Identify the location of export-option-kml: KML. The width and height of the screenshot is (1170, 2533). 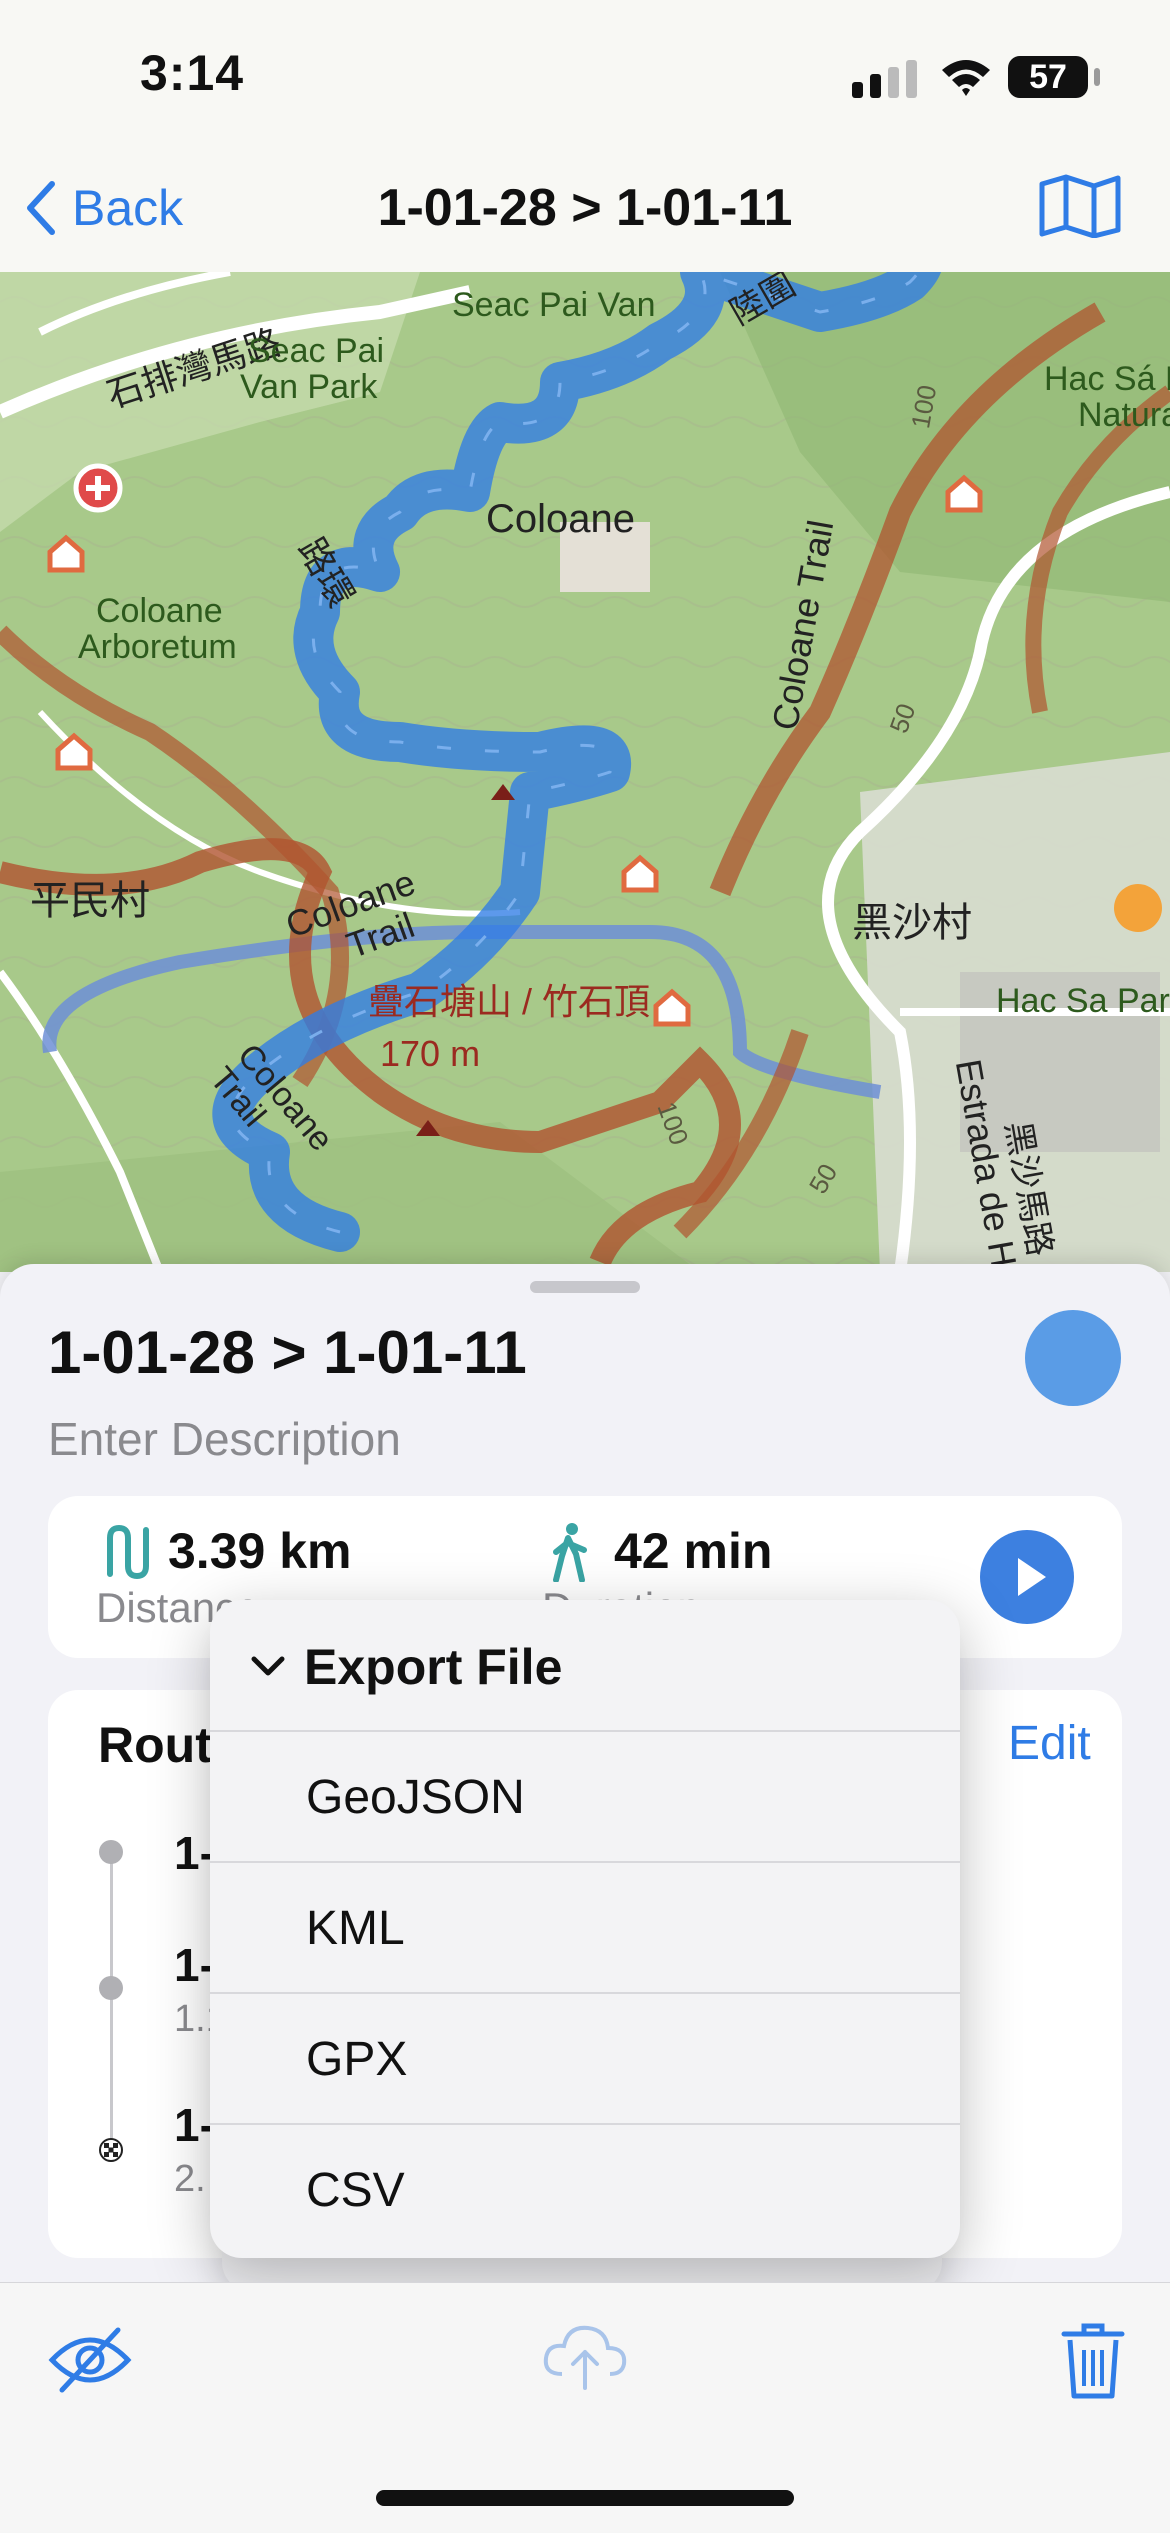
(585, 1927).